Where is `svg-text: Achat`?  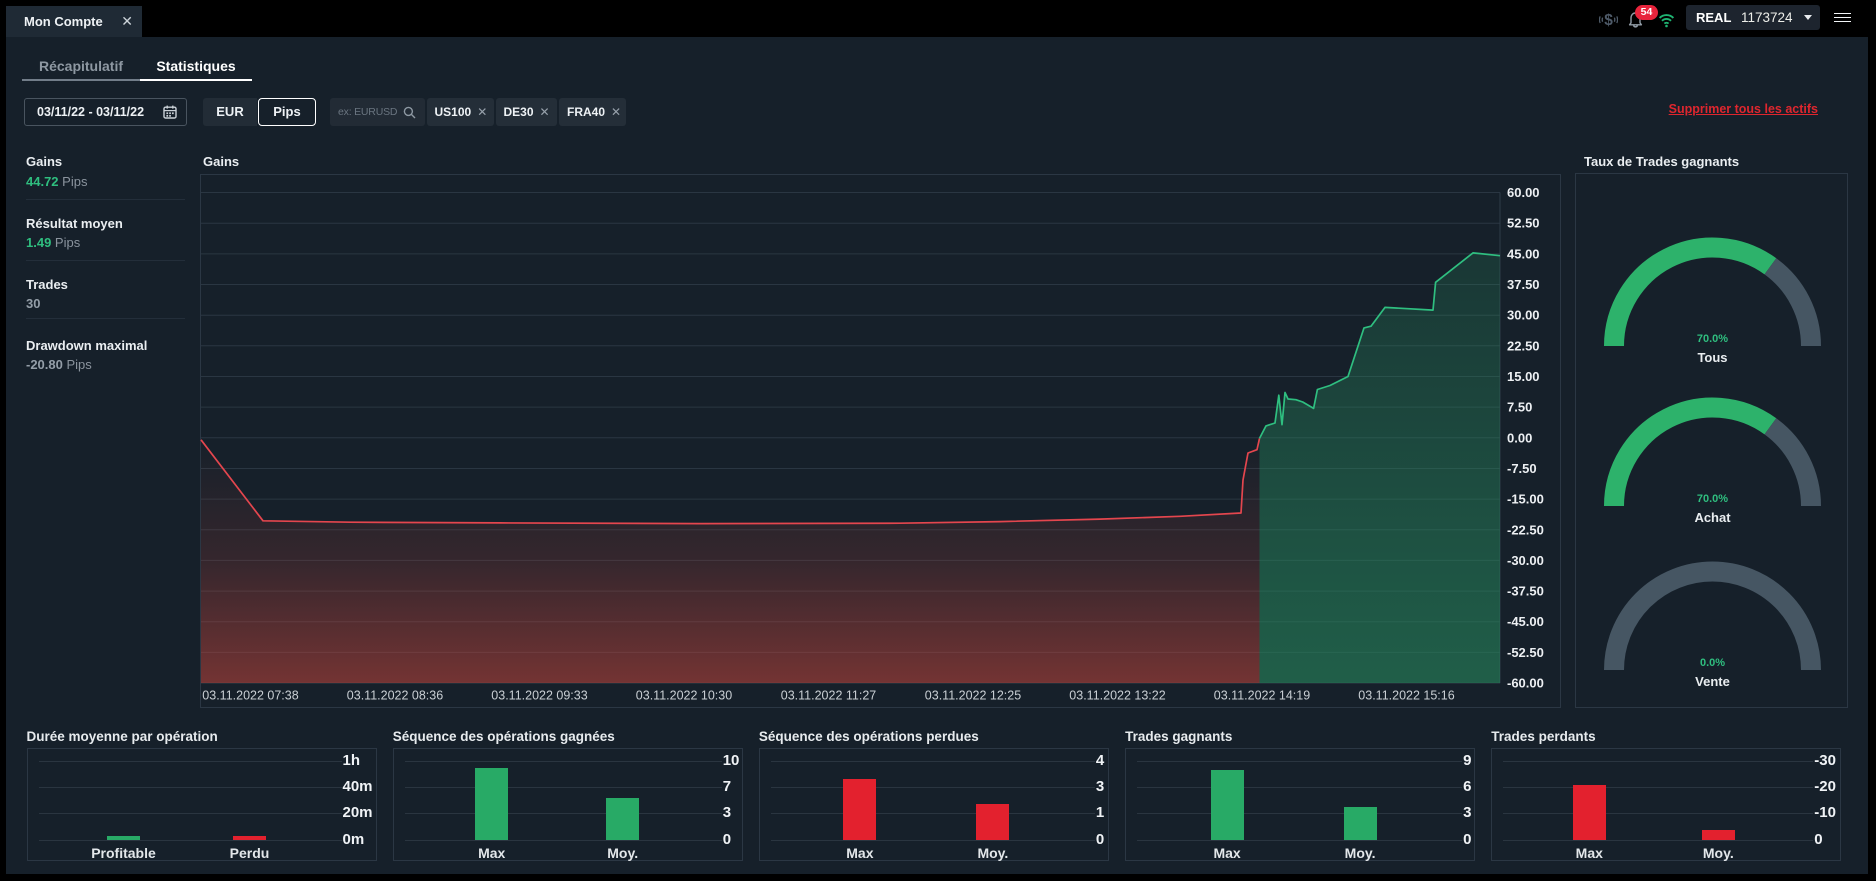 svg-text: Achat is located at coordinates (1712, 517).